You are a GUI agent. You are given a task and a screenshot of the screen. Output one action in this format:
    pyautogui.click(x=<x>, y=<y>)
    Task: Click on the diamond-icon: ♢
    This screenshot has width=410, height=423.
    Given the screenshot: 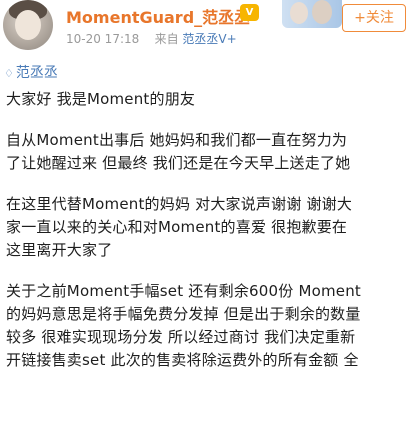 What is the action you would take?
    pyautogui.click(x=9, y=73)
    